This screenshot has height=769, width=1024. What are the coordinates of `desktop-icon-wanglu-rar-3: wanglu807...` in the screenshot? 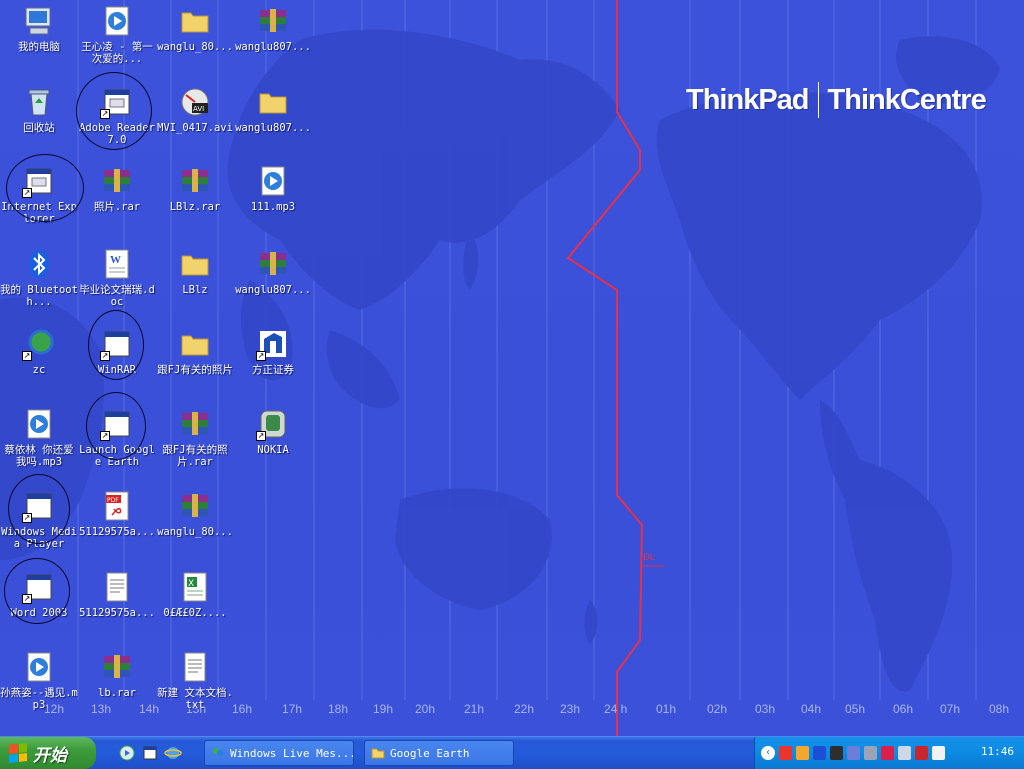 It's located at (273, 284).